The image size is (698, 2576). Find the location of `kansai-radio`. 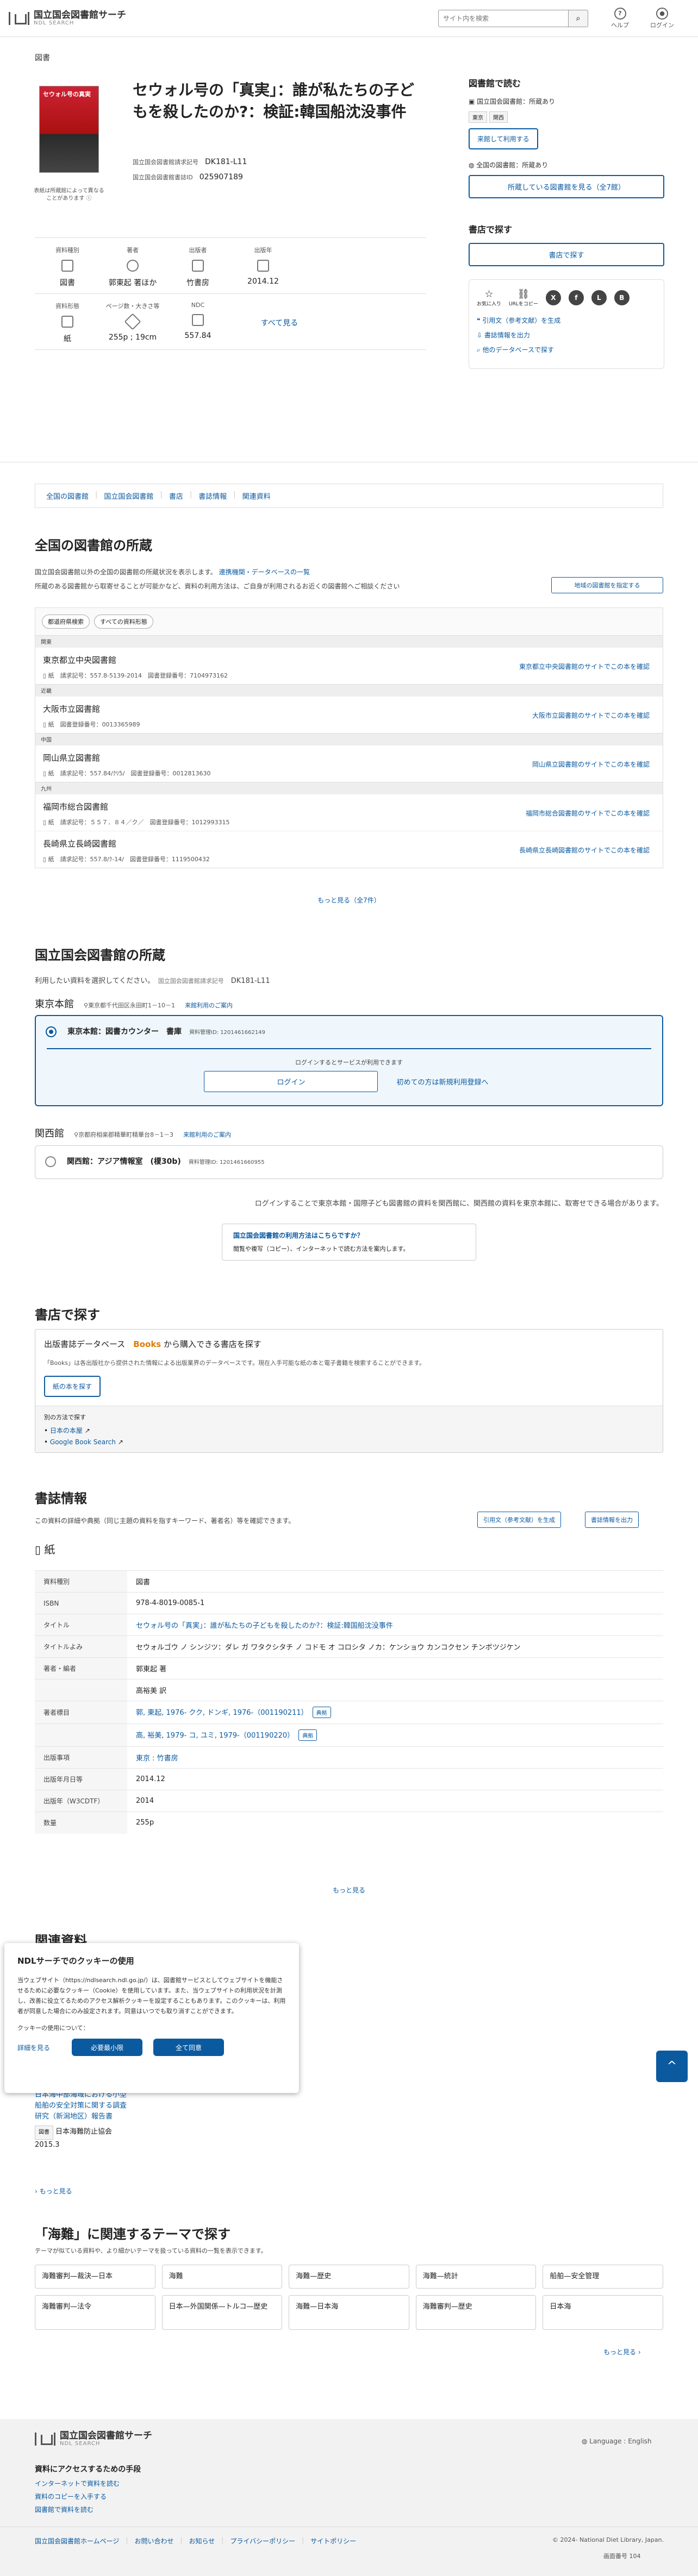

kansai-radio is located at coordinates (51, 1161).